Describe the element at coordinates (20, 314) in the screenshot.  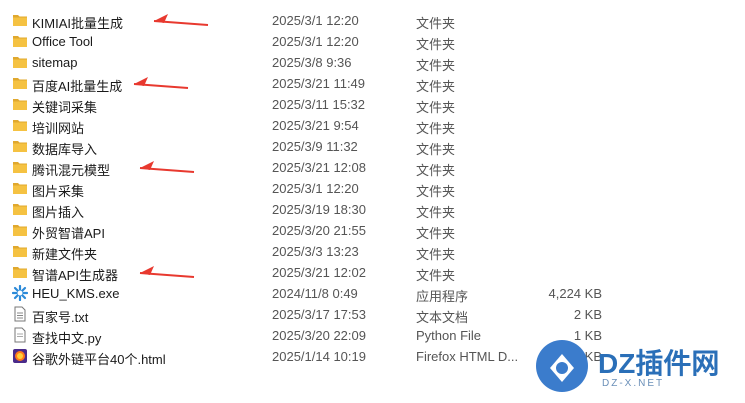
I see `txt-icon` at that location.